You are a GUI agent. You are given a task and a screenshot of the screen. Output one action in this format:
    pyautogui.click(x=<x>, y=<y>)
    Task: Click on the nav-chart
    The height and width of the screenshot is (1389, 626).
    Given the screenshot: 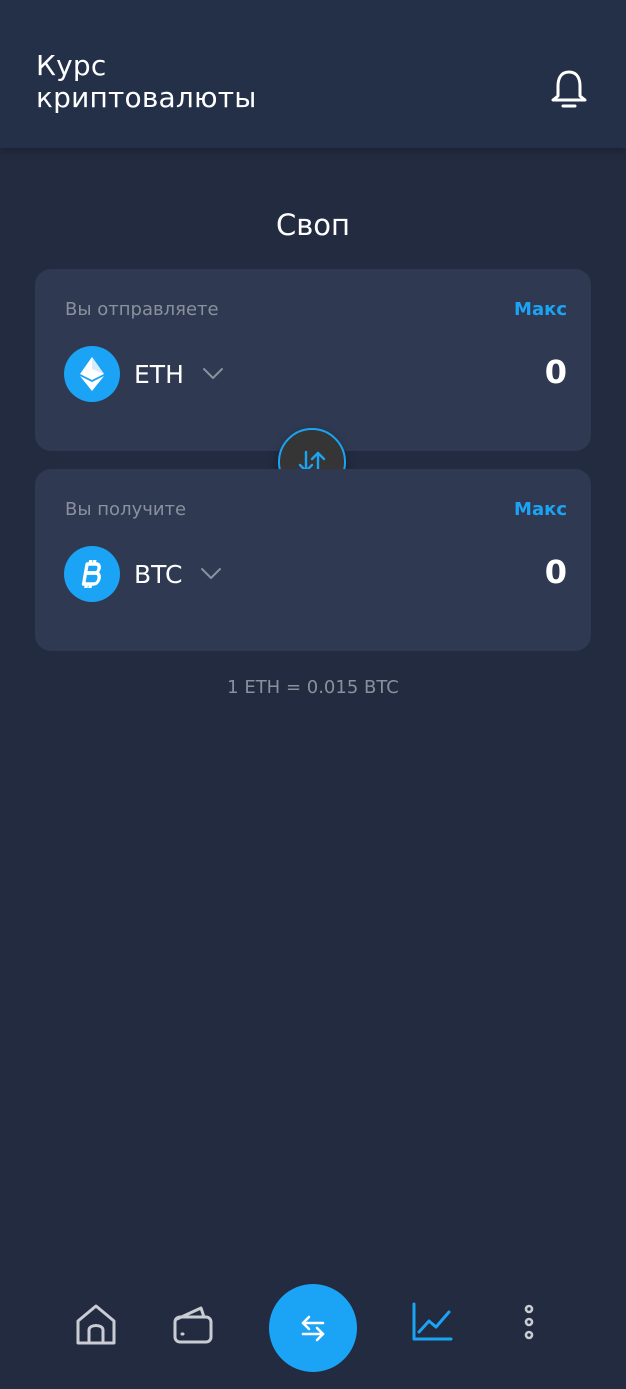 What is the action you would take?
    pyautogui.click(x=432, y=1322)
    